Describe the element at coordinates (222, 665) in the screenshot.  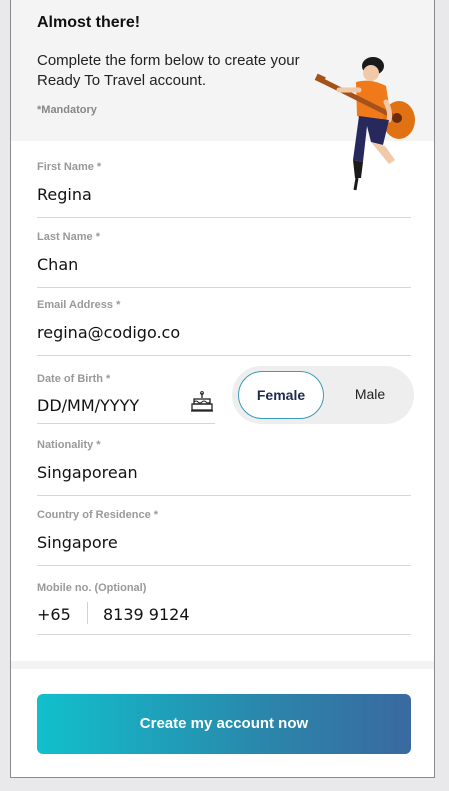
I see `section-divider` at that location.